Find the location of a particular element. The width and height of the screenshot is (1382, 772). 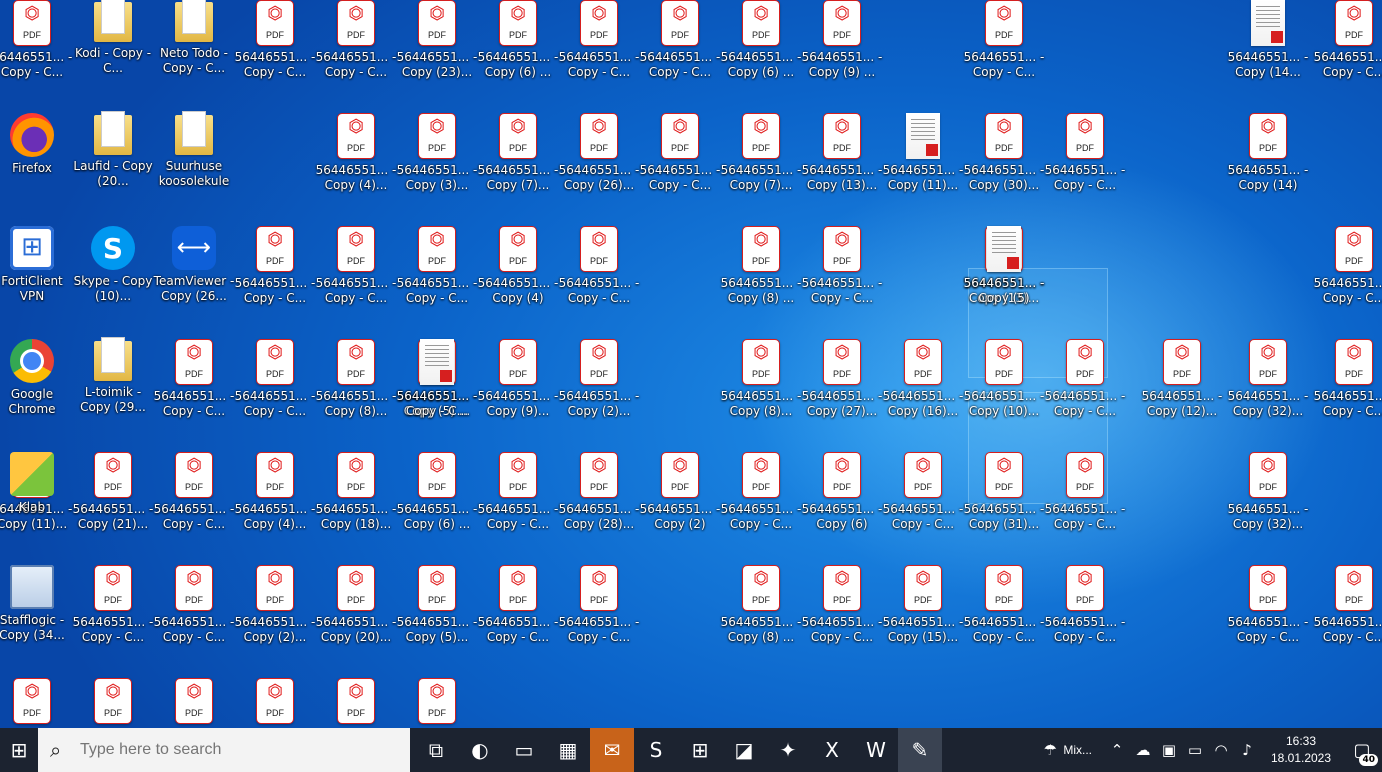

folders-icon-item: Suurhuse koosolekule is located at coordinates (194, 157).